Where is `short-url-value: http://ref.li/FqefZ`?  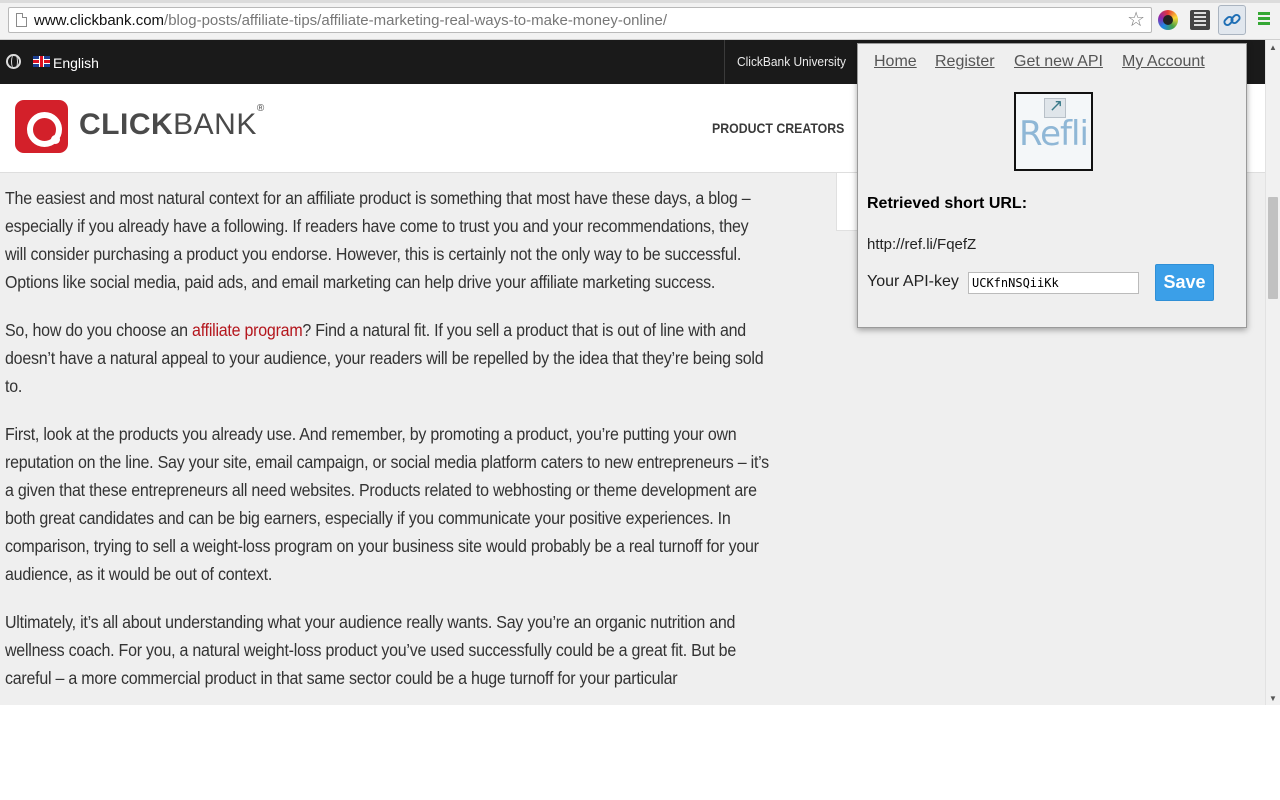
short-url-value: http://ref.li/FqefZ is located at coordinates (921, 244).